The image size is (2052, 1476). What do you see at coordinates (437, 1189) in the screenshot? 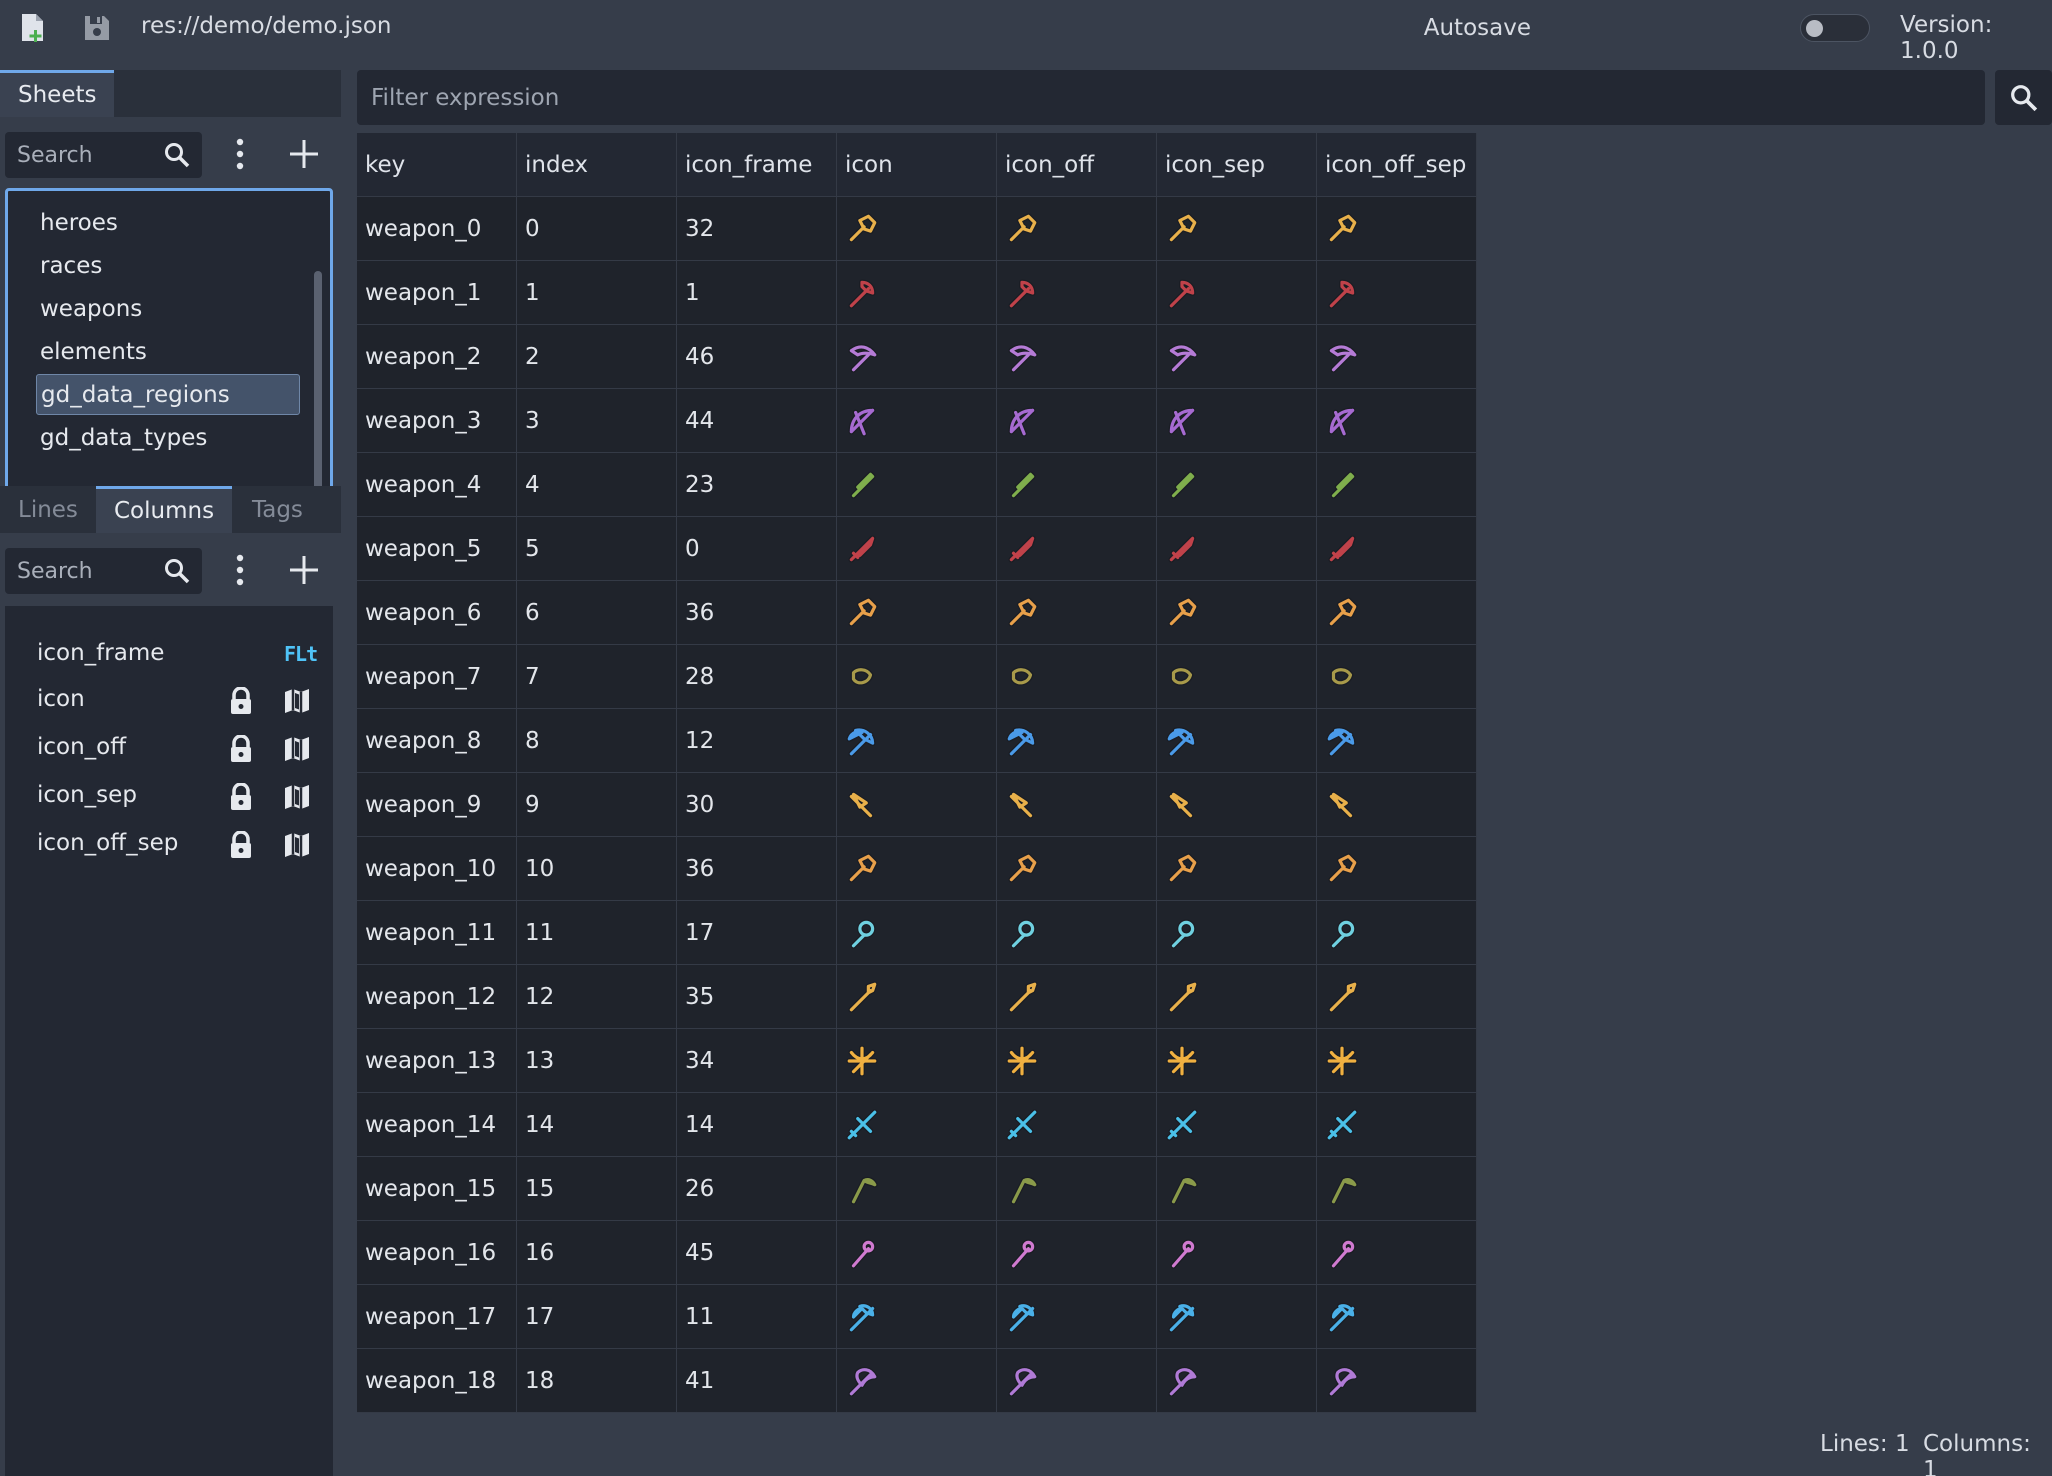
I see `cell-key: weapon_15` at bounding box center [437, 1189].